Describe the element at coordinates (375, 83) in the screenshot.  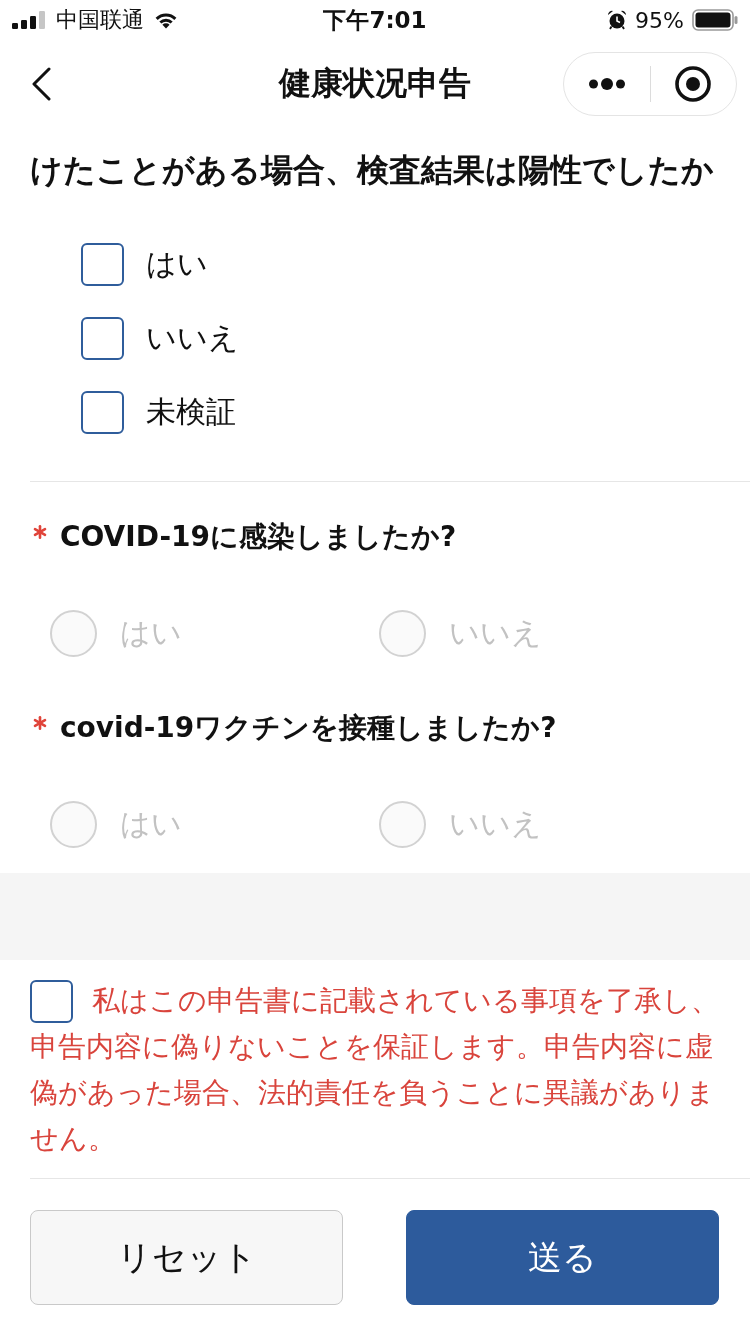
I see `page-title: 健康状况申告` at that location.